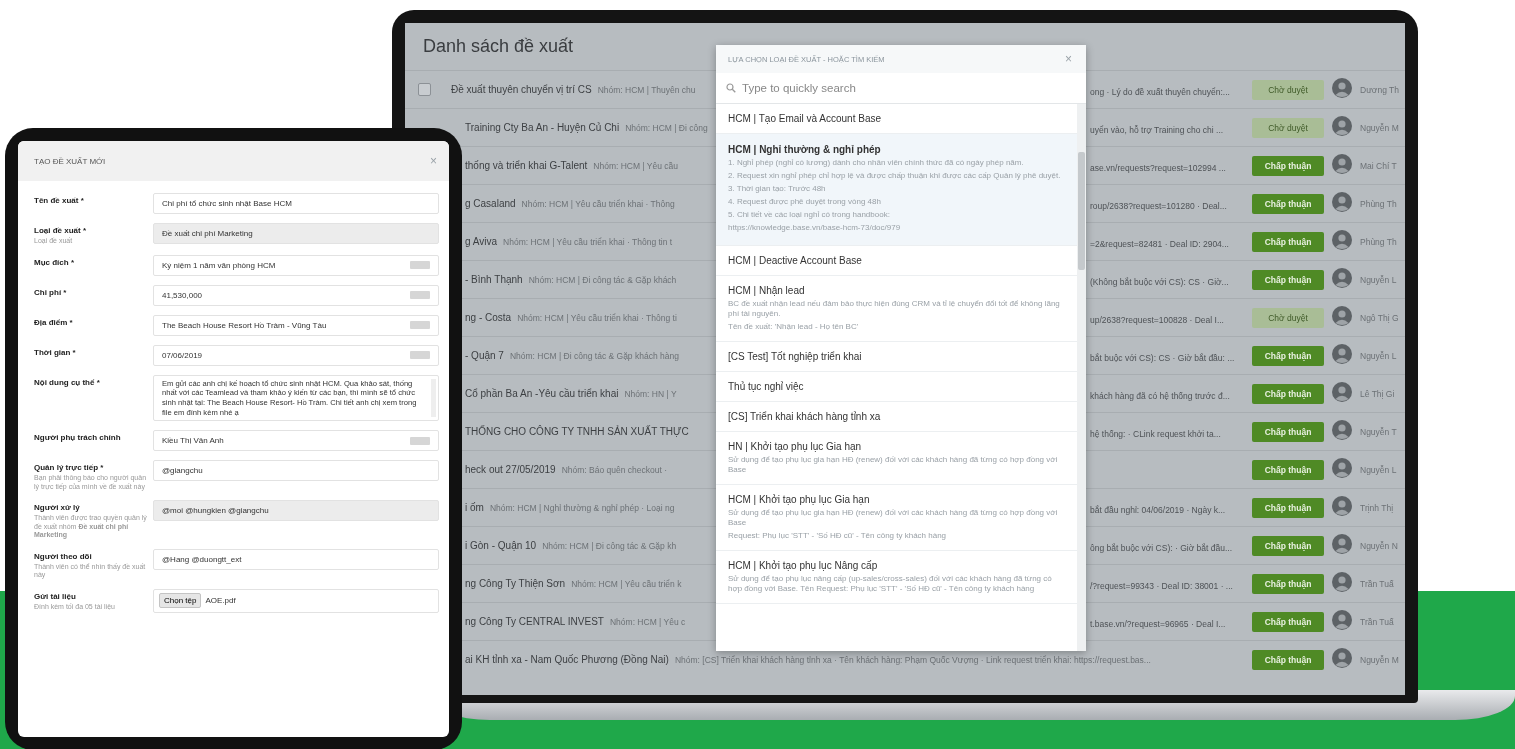  Describe the element at coordinates (896, 357) in the screenshot. I see `option-item: [CS Test] Tốt nghiệp triển khai` at that location.